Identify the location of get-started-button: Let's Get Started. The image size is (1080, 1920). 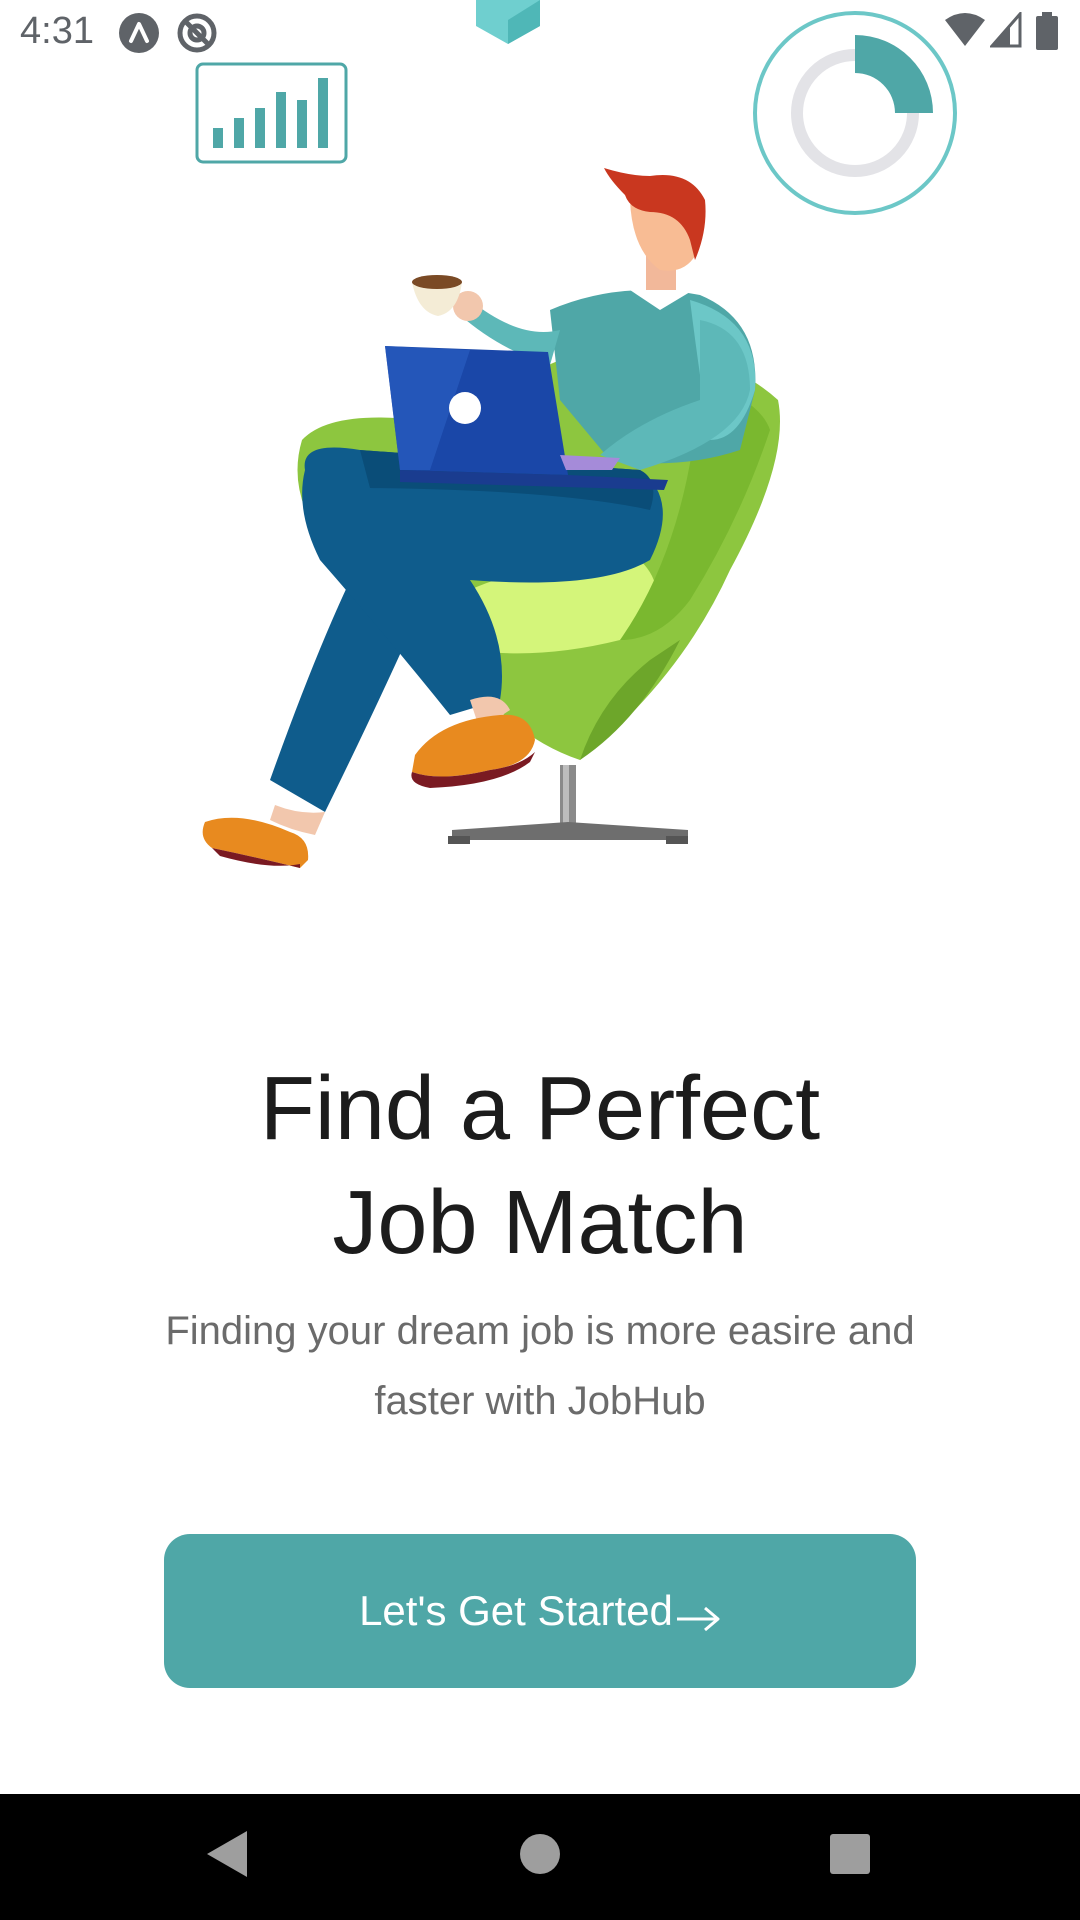
(540, 1611).